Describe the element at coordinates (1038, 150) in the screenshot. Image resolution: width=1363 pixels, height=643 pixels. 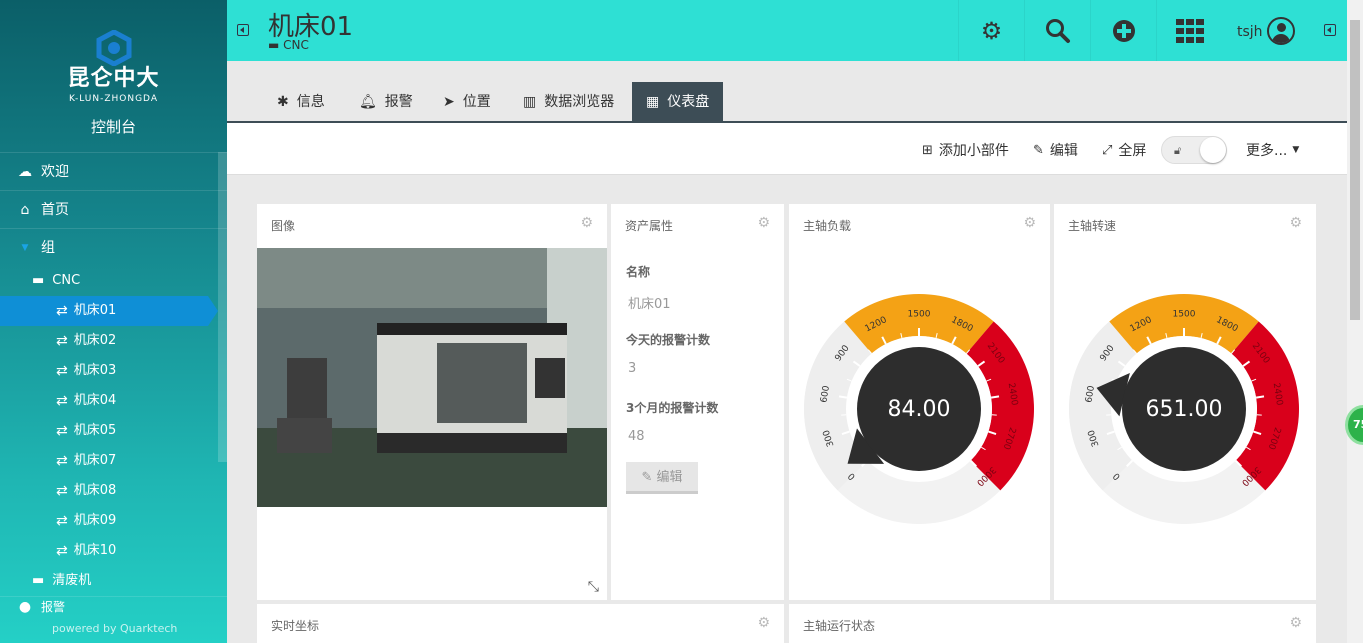
I see `pencil-icon: ✎` at that location.